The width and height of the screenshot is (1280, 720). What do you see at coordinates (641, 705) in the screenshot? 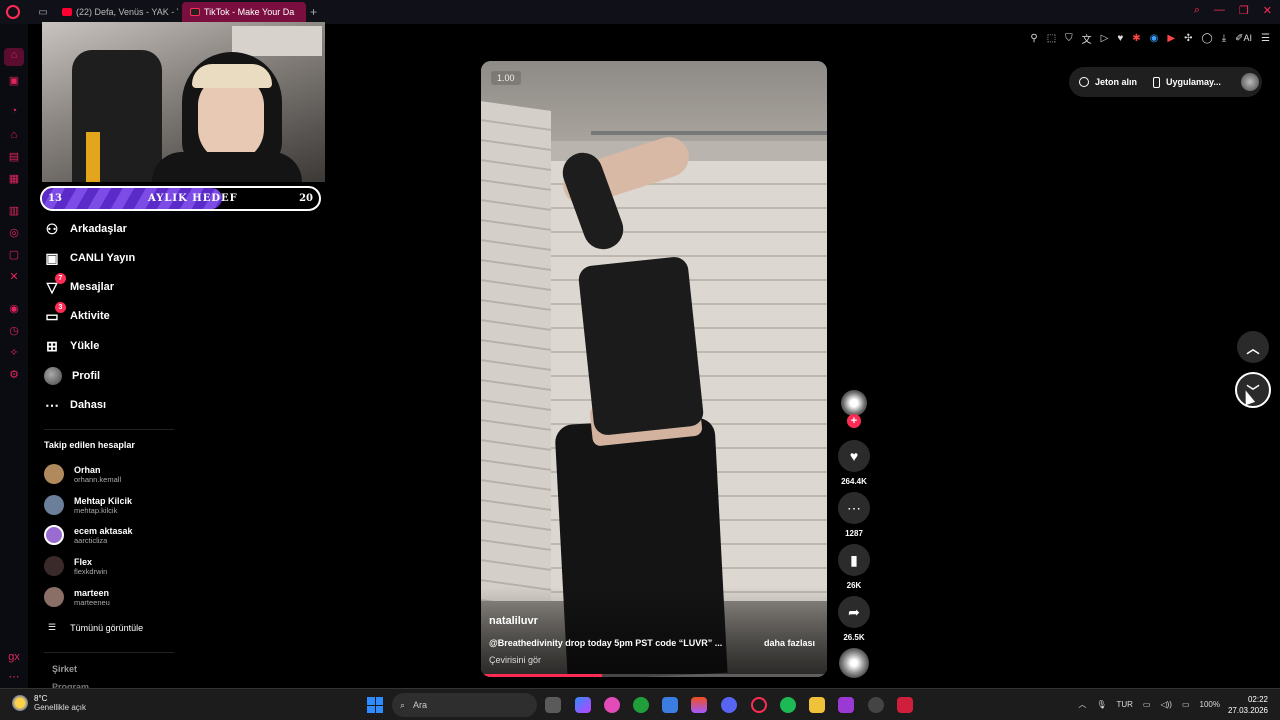
I see `xbox-icon` at bounding box center [641, 705].